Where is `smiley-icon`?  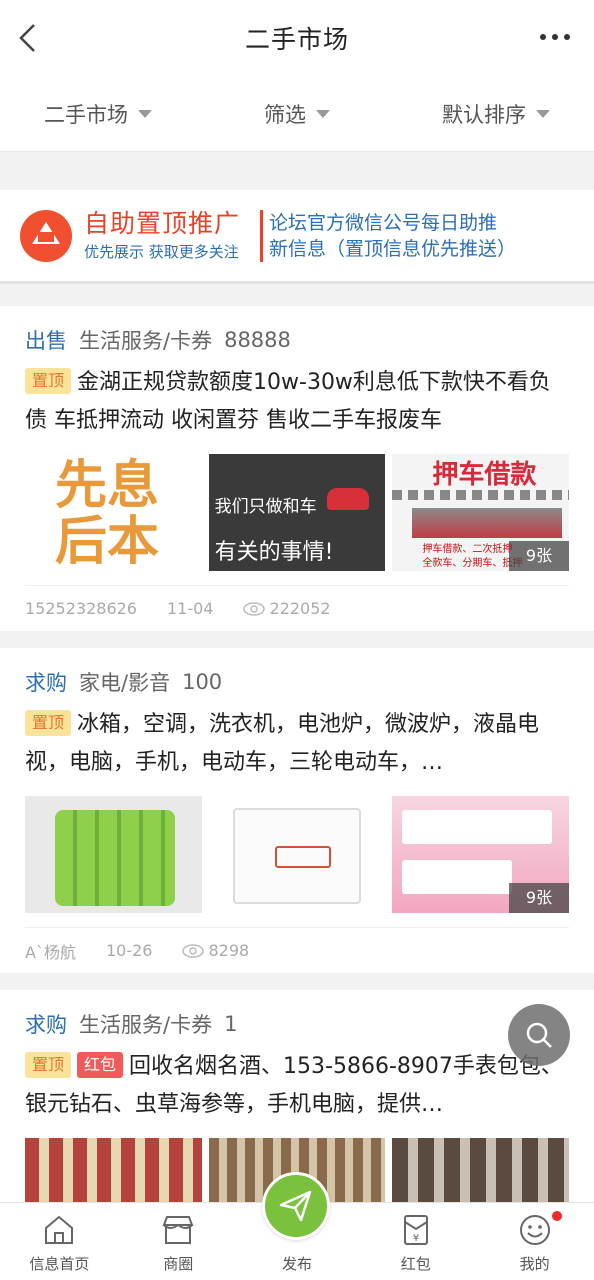 smiley-icon is located at coordinates (534, 1230).